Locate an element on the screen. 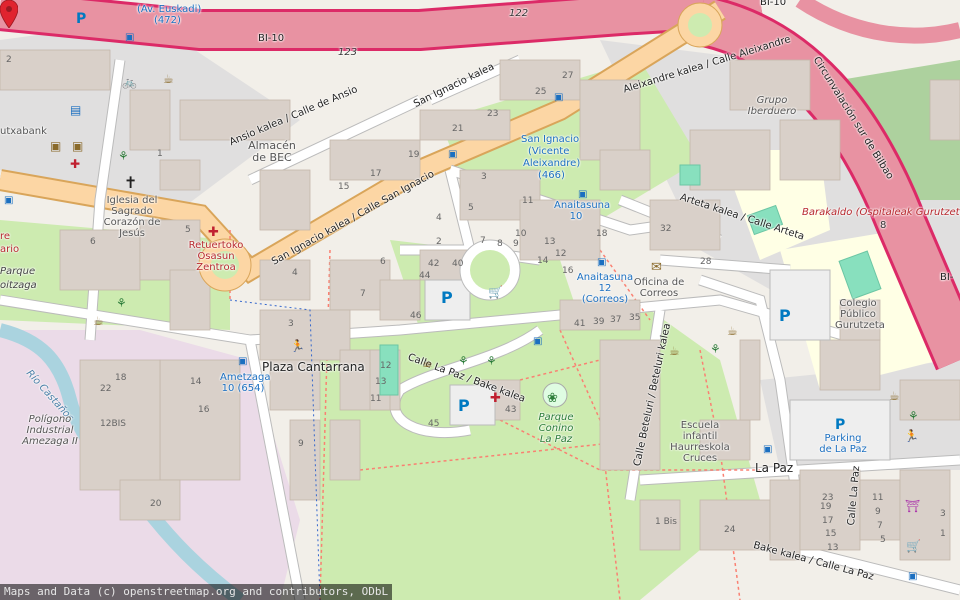  house-number: 10 is located at coordinates (521, 234).